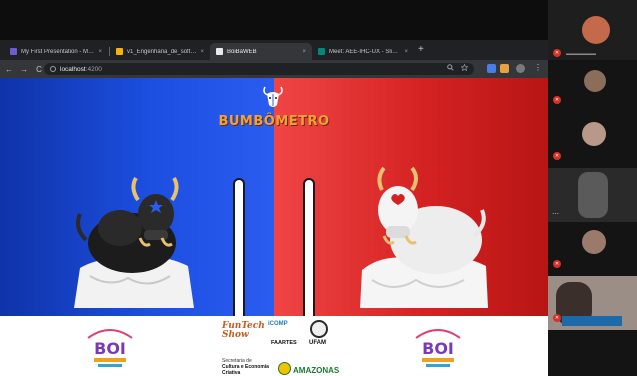  I want to click on tab-engenharia: v1_Engenharia_de_software_... ×, so click(160, 51).